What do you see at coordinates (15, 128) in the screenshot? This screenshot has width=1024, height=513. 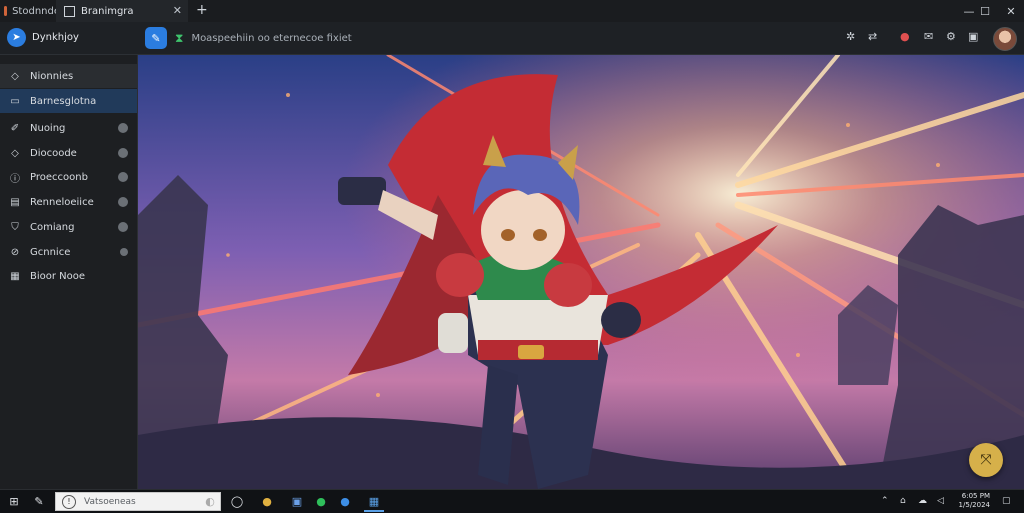 I see `pin-icon: ✐` at bounding box center [15, 128].